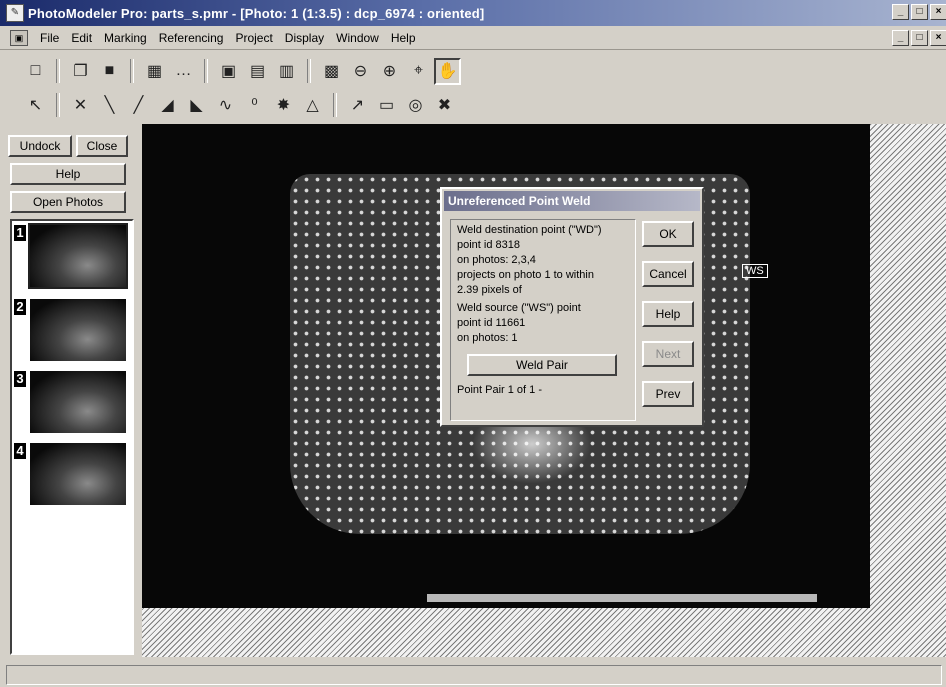  I want to click on menu-window: Window, so click(357, 38).